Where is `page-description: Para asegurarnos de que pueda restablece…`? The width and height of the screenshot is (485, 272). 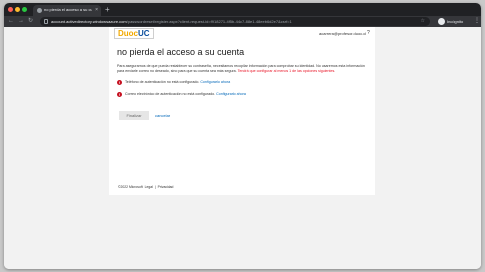
page-description: Para asegurarnos de que pueda restablece… is located at coordinates (242, 69).